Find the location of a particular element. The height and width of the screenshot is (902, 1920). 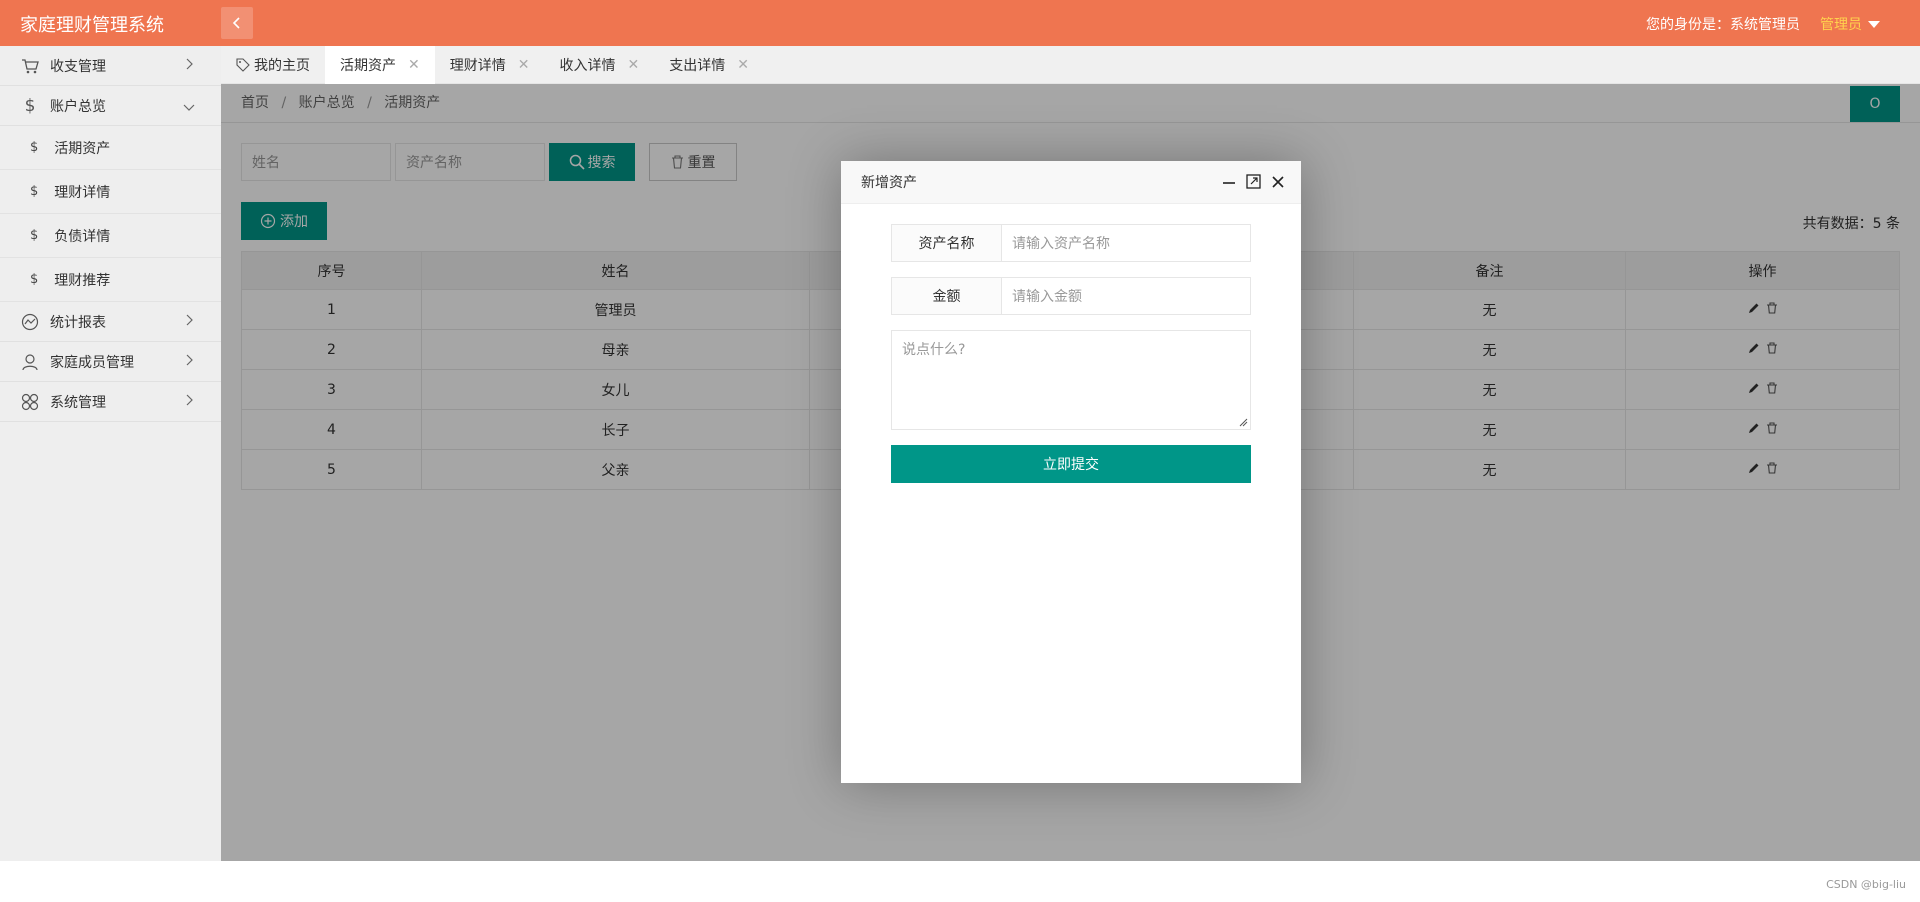

maximize-icon is located at coordinates (1253, 181).